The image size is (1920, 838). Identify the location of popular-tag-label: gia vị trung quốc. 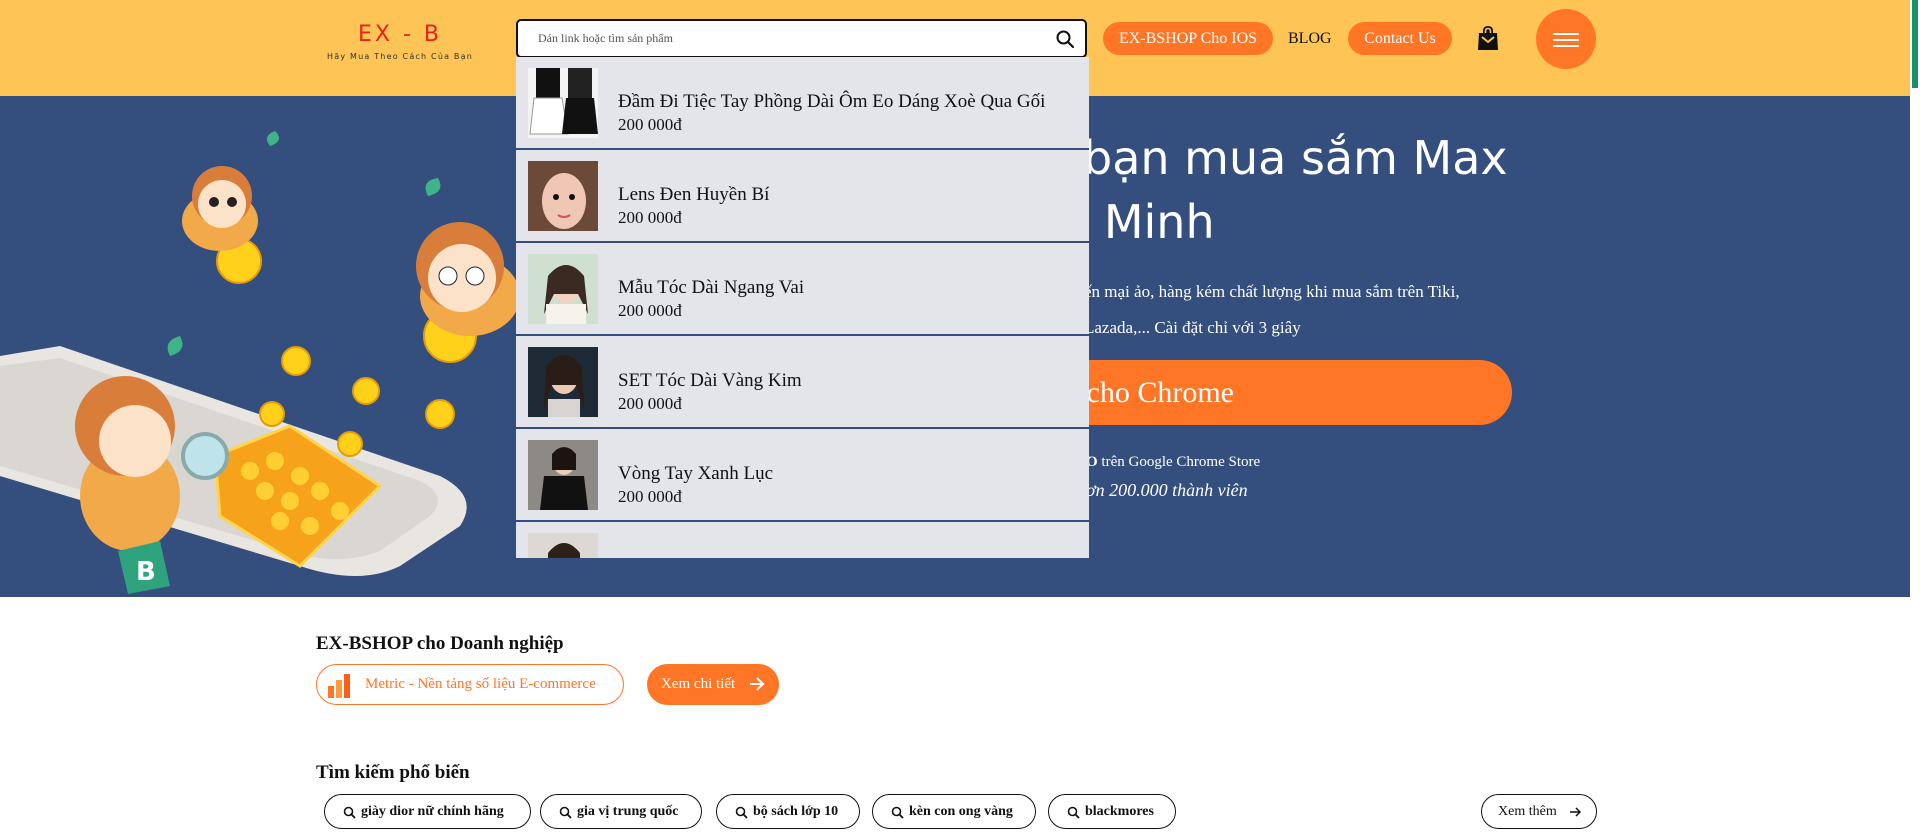
(628, 811).